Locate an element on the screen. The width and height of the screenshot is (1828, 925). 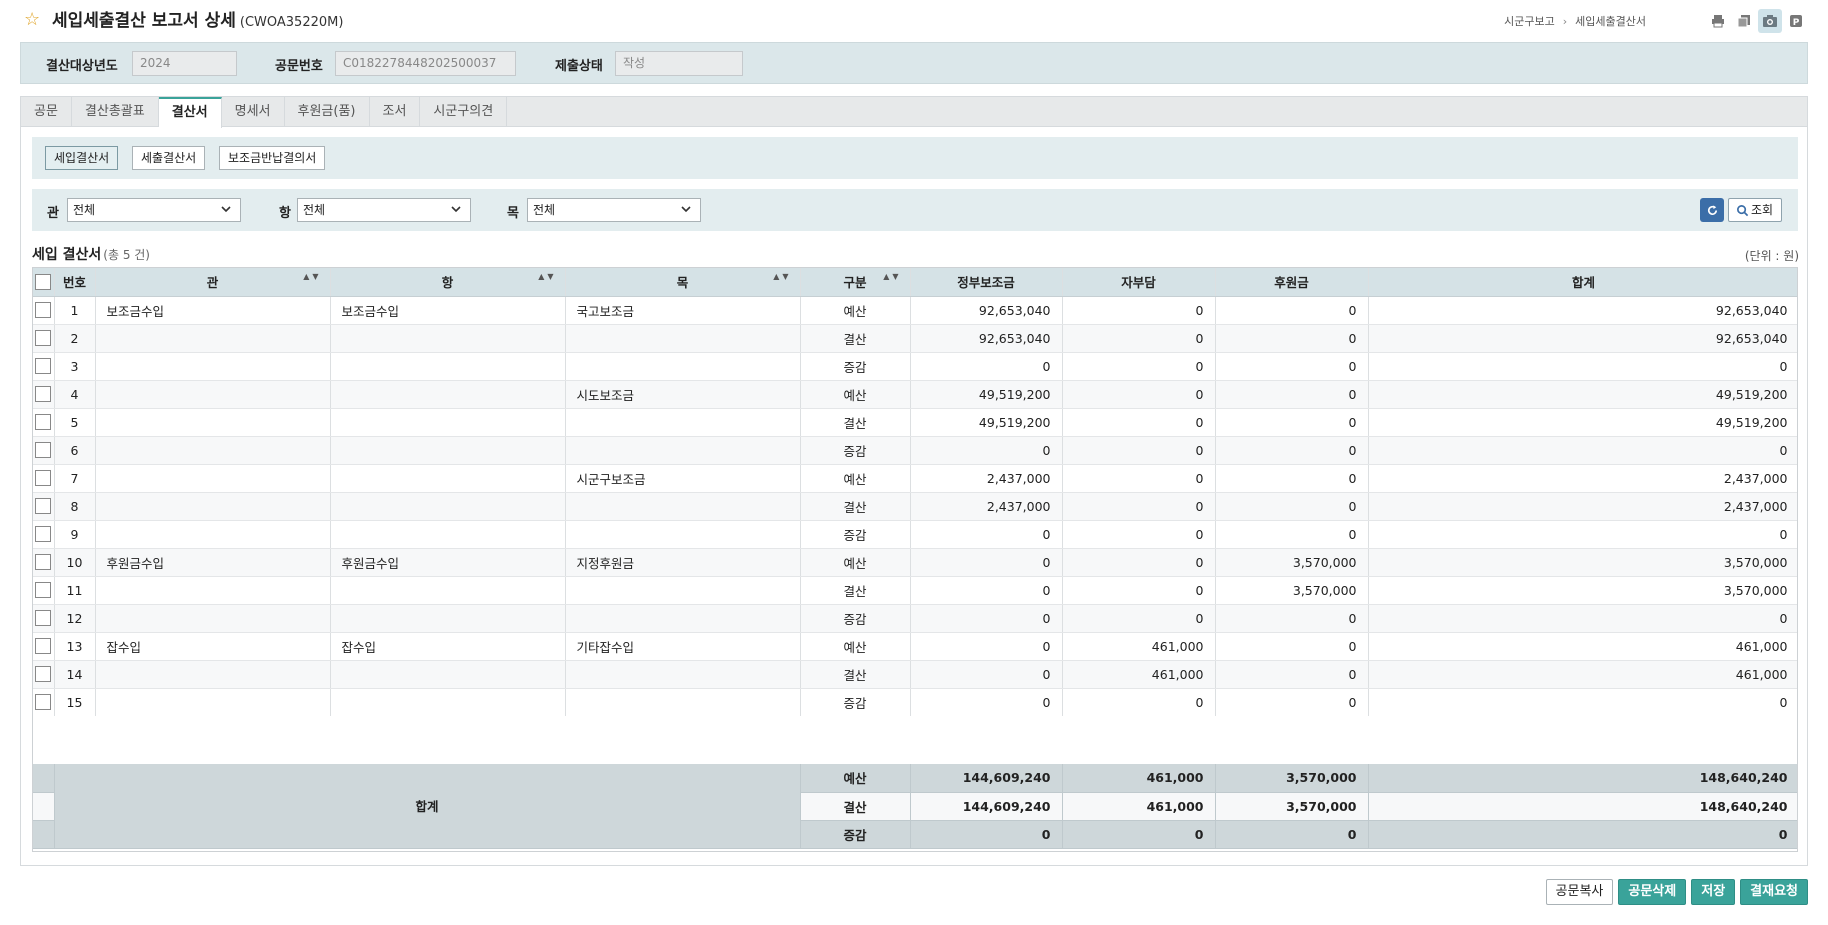
mok-cell: 시도보조금 is located at coordinates (683, 394).